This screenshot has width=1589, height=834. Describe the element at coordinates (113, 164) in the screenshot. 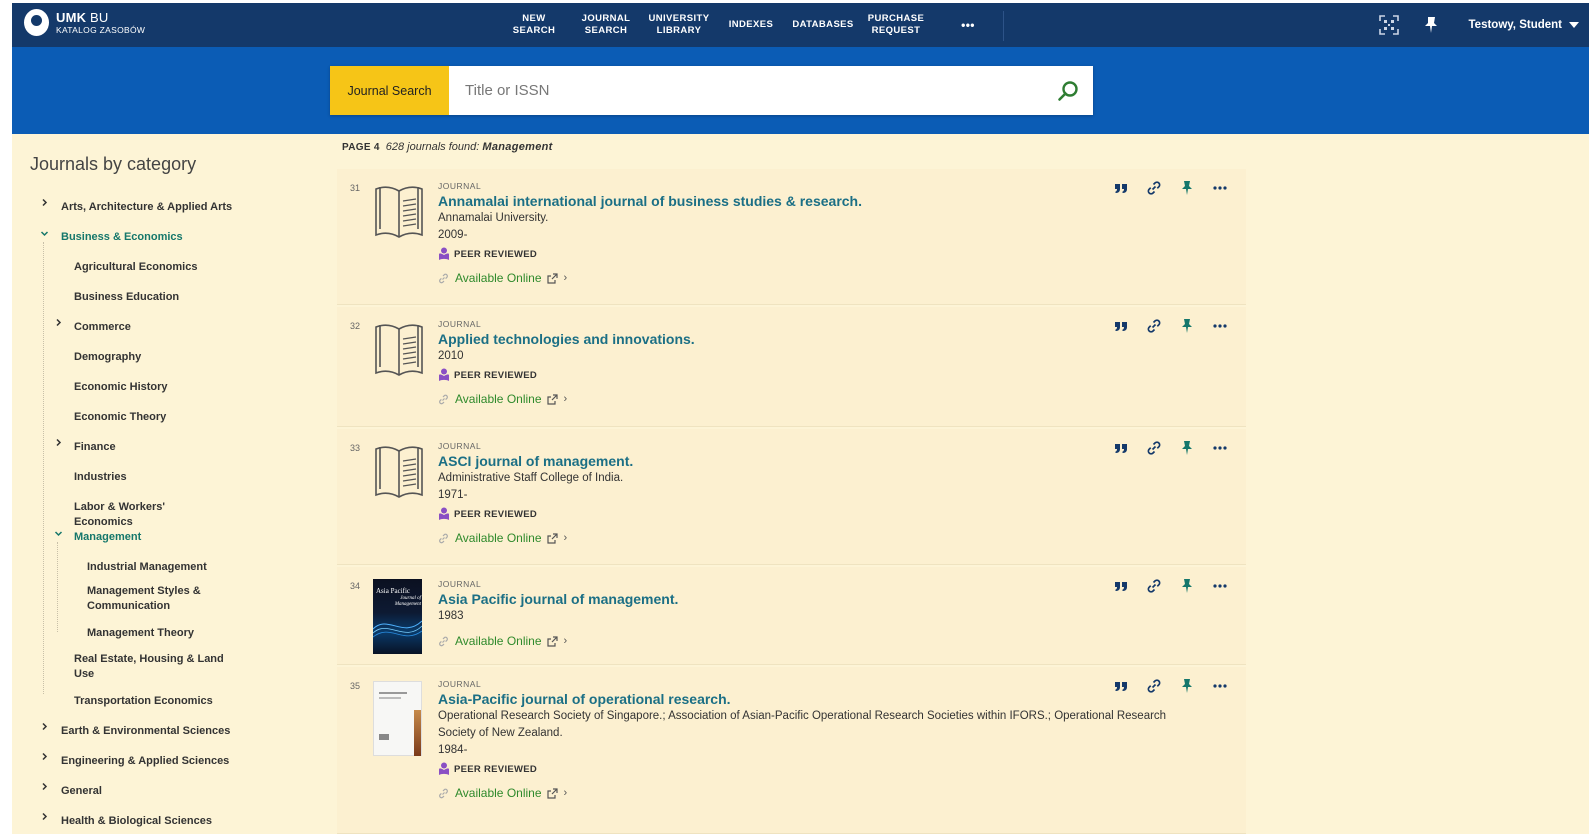

I see `sidebar-title: Journals by category` at that location.